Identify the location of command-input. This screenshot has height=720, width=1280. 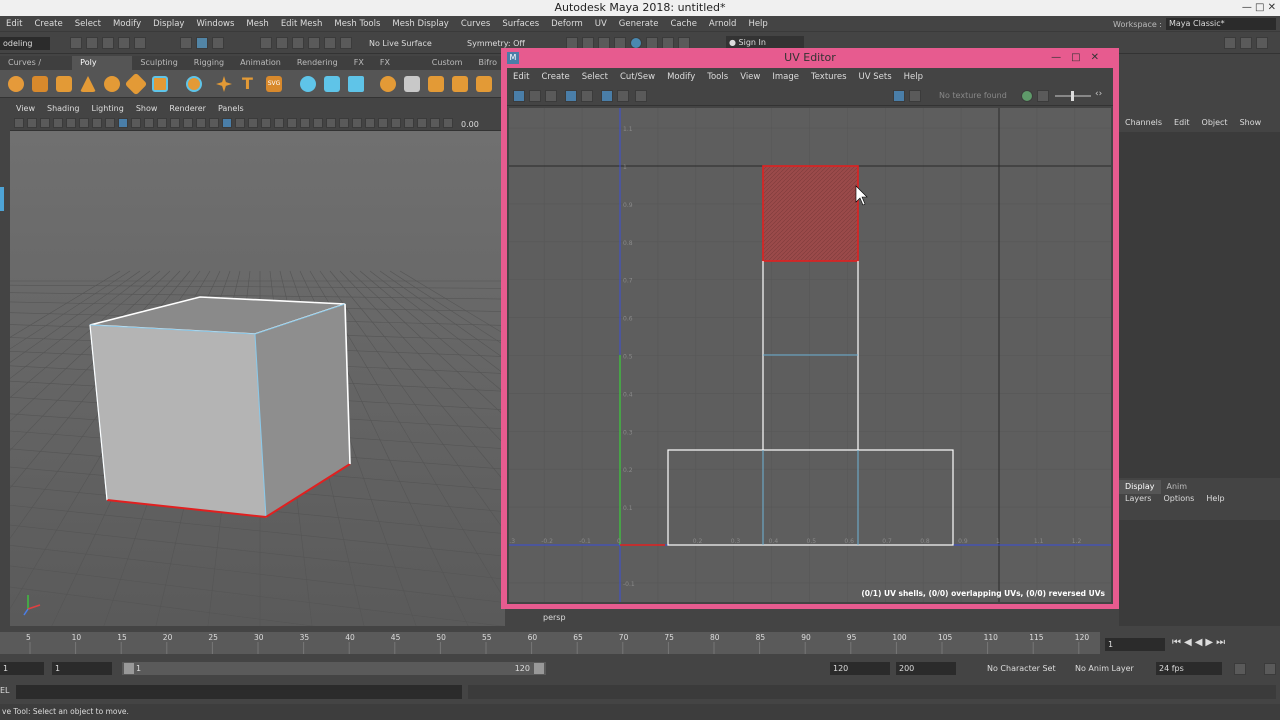
(239, 692).